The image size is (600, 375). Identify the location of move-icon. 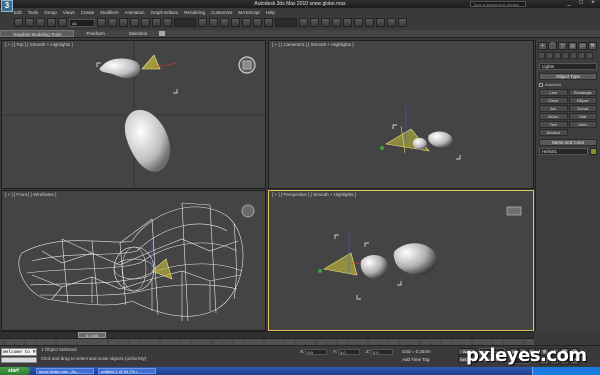
(145, 22).